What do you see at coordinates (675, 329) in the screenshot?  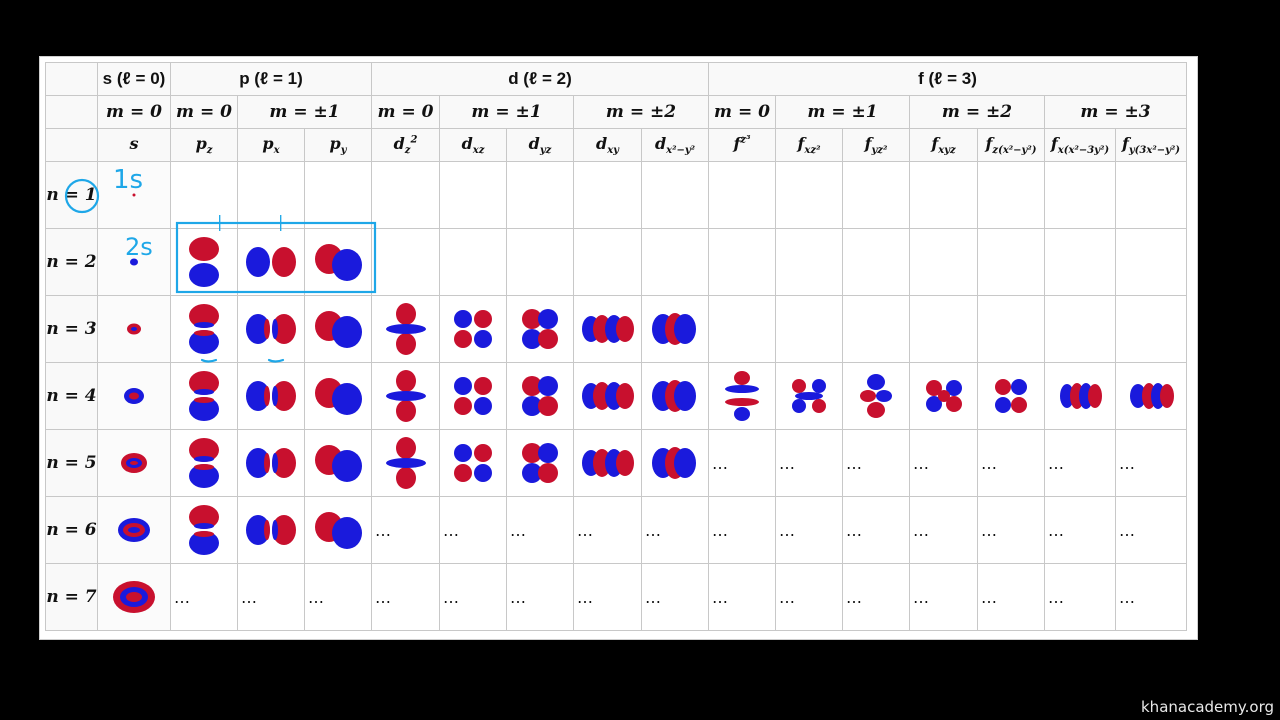 I see `orbital-image-dx2` at bounding box center [675, 329].